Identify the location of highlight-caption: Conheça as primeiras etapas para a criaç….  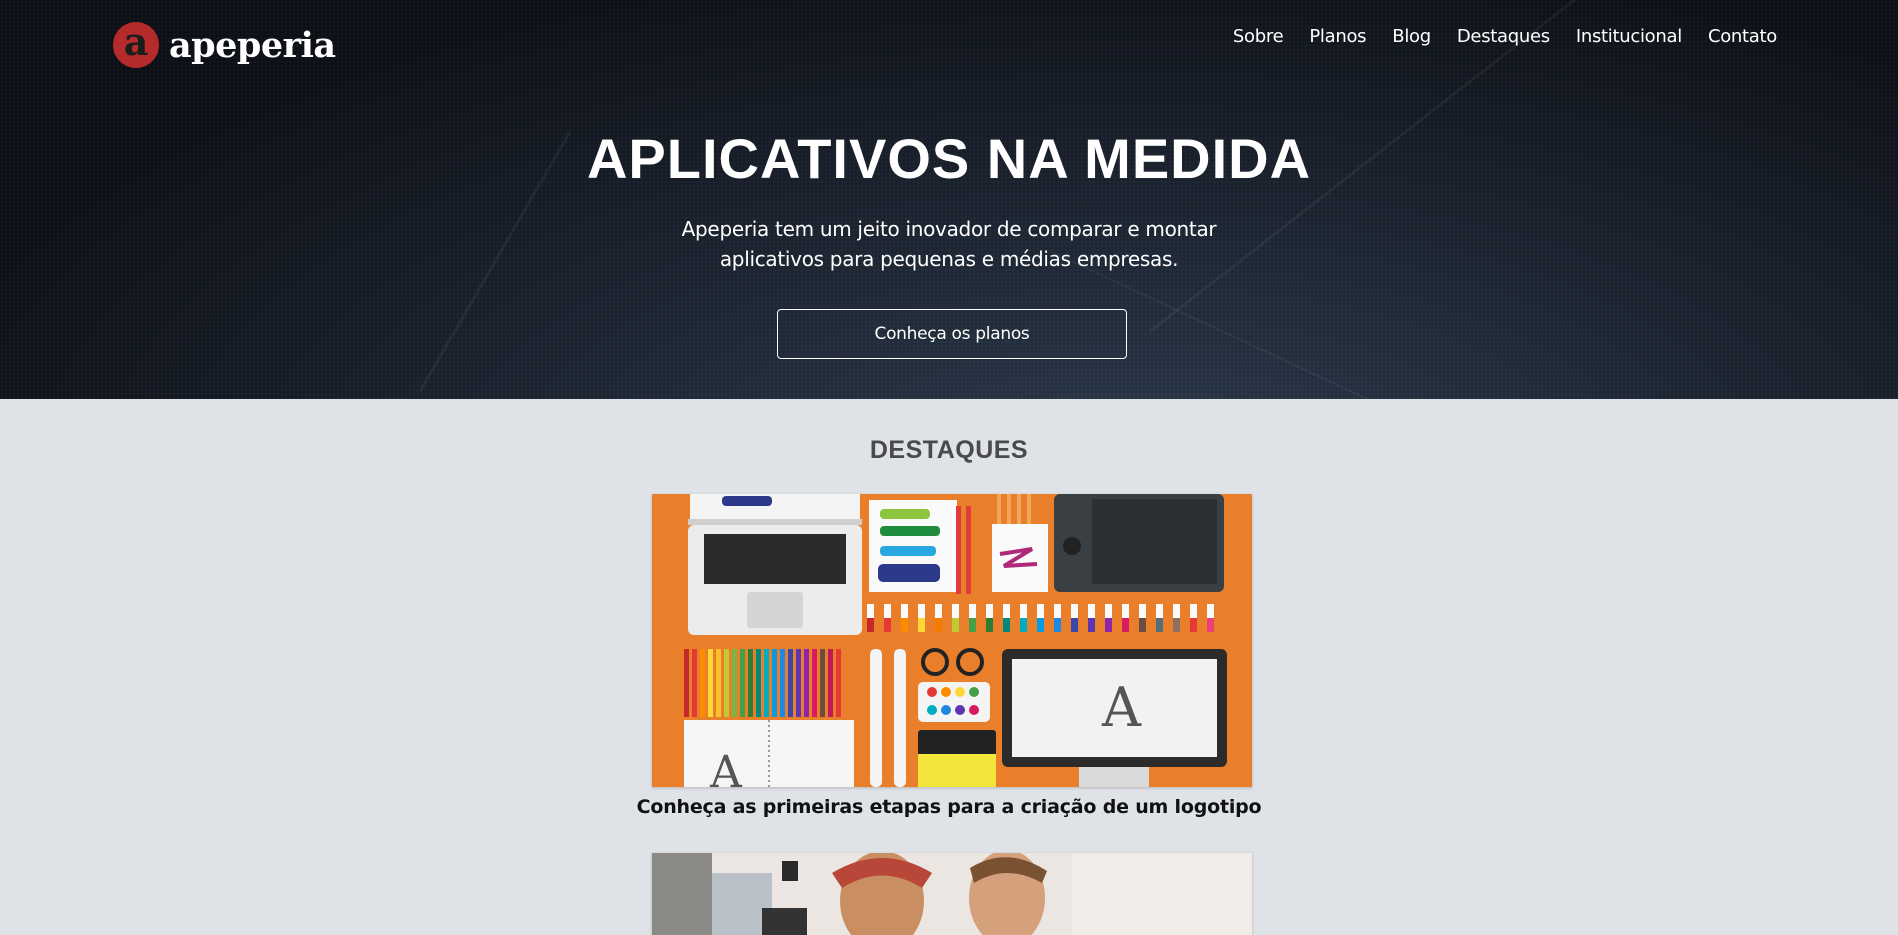
(949, 807).